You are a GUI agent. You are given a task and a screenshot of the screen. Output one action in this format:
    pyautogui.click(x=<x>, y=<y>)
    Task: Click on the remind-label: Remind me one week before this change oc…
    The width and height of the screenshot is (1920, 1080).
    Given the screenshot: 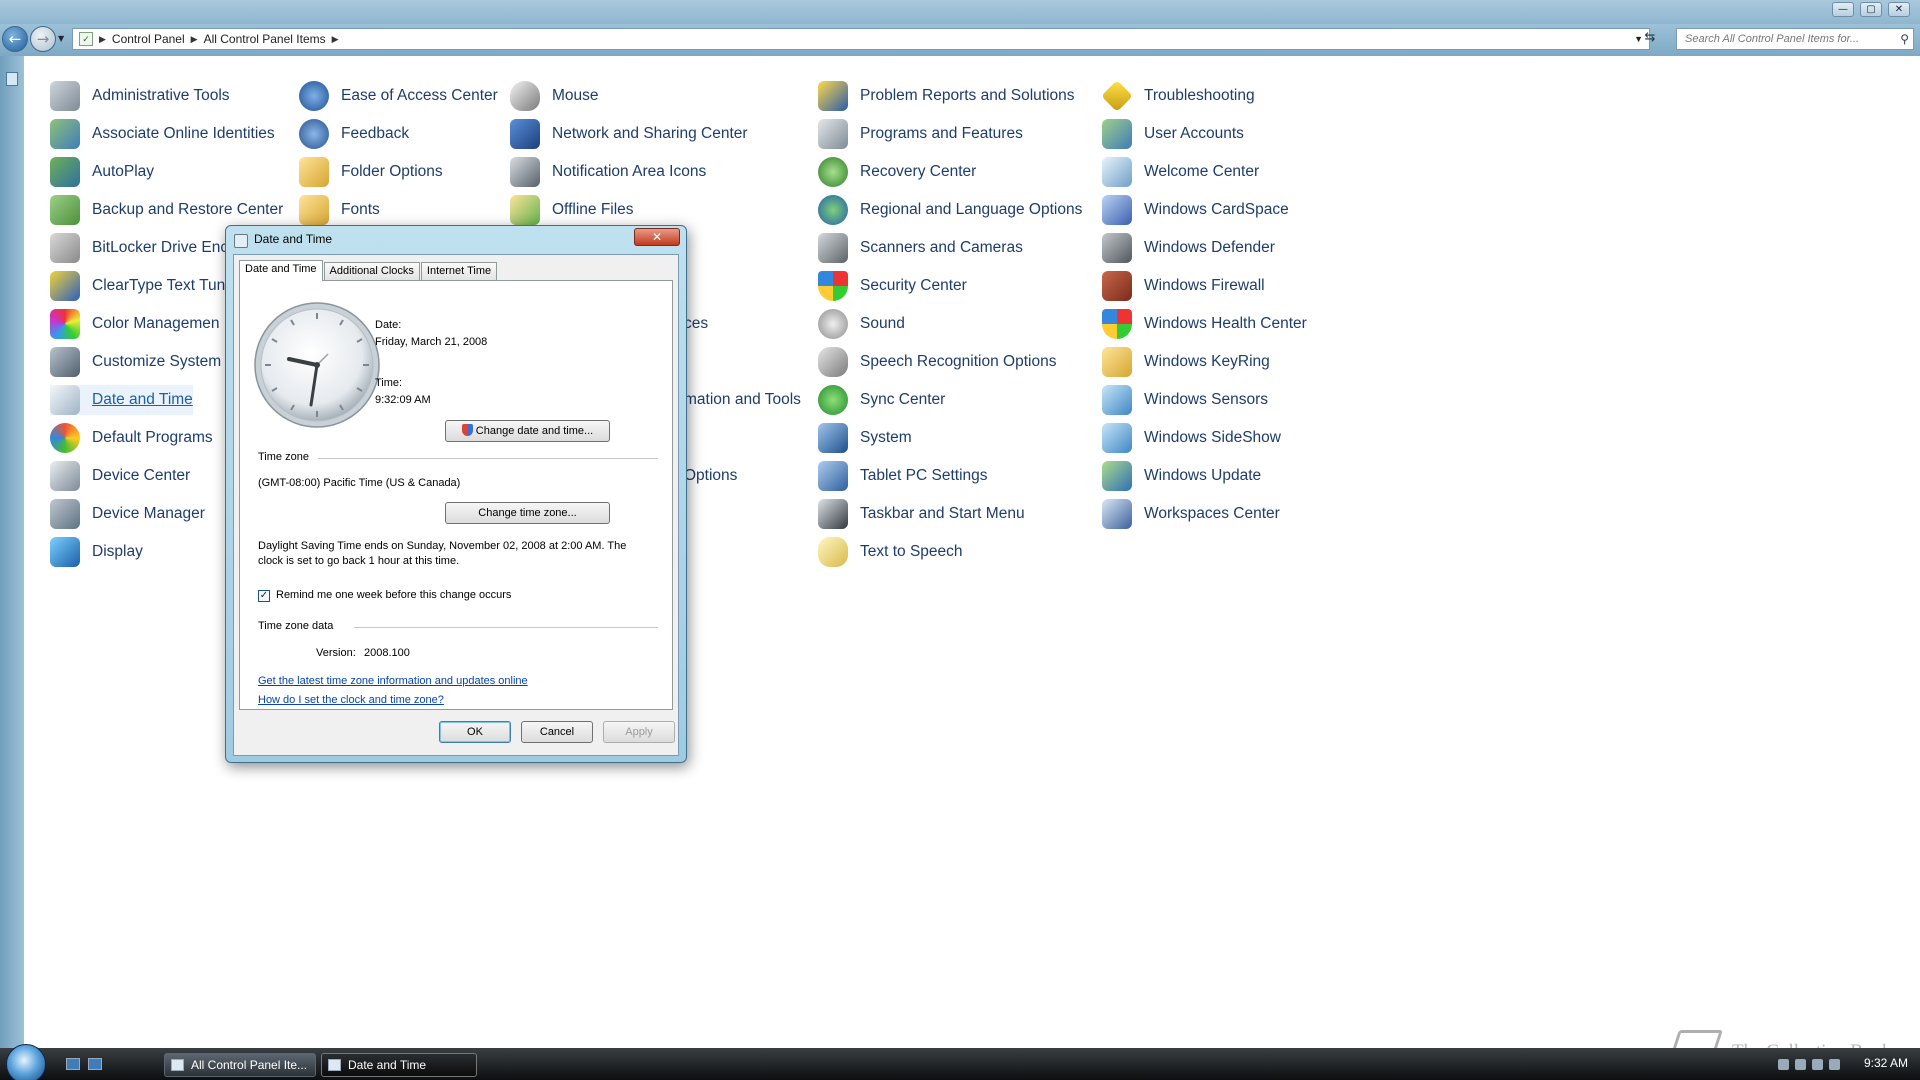 What is the action you would take?
    pyautogui.click(x=394, y=595)
    